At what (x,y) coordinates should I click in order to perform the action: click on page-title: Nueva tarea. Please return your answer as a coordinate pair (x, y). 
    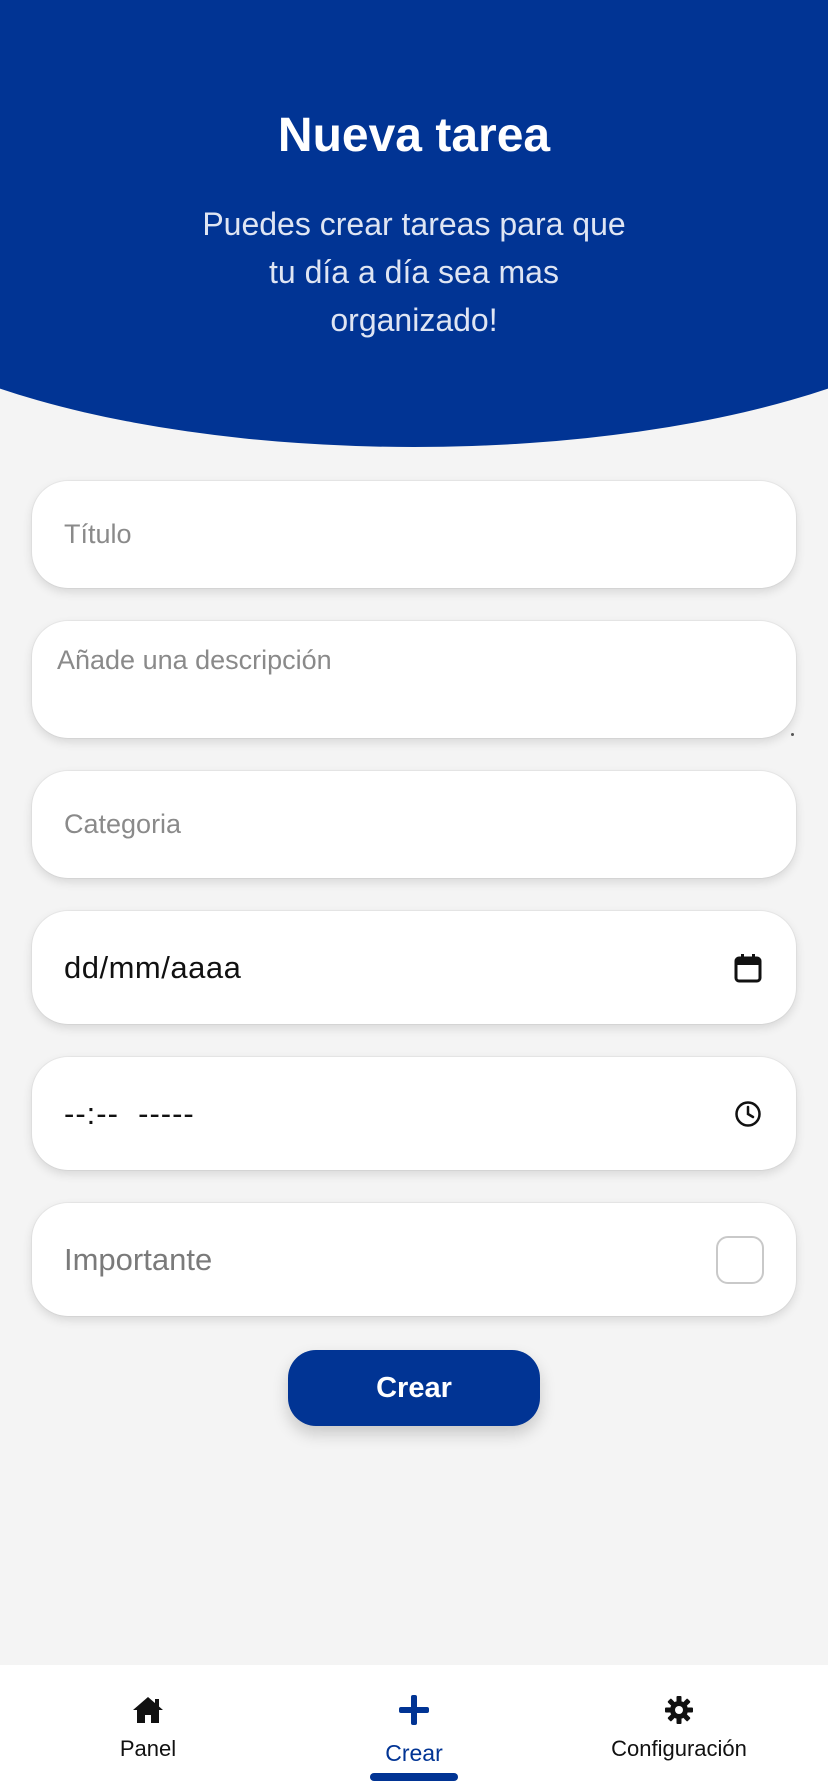
    Looking at the image, I should click on (414, 135).